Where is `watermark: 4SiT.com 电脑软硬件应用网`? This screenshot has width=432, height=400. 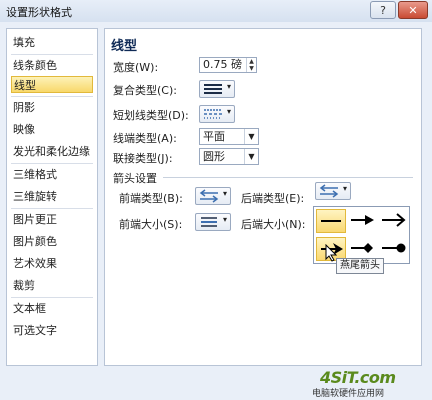
watermark: 4SiT.com 电脑软硬件应用网 is located at coordinates (369, 383).